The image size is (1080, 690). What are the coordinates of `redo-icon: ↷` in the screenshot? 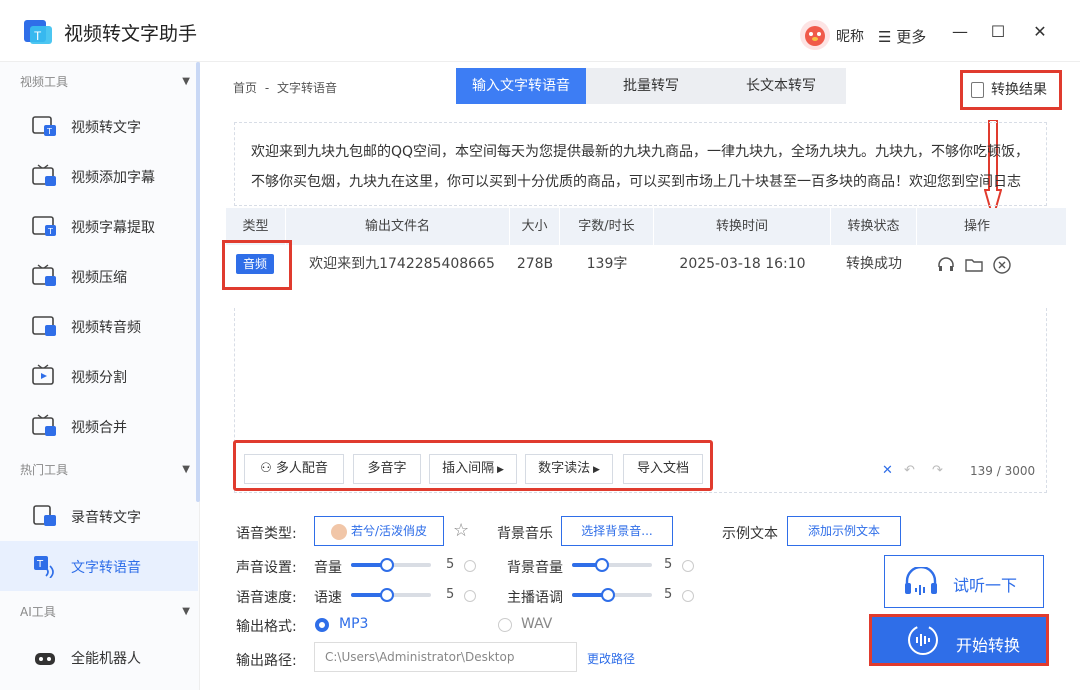 It's located at (937, 470).